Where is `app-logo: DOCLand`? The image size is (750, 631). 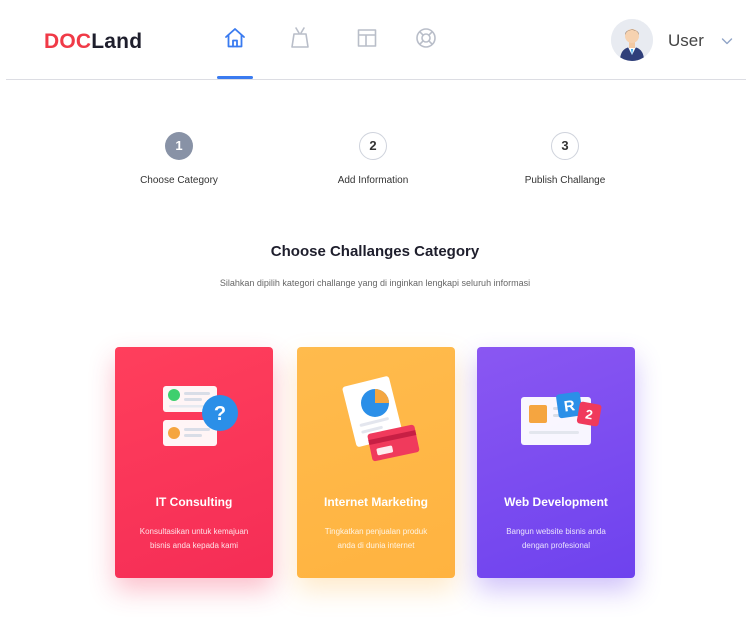
app-logo: DOCLand is located at coordinates (93, 42).